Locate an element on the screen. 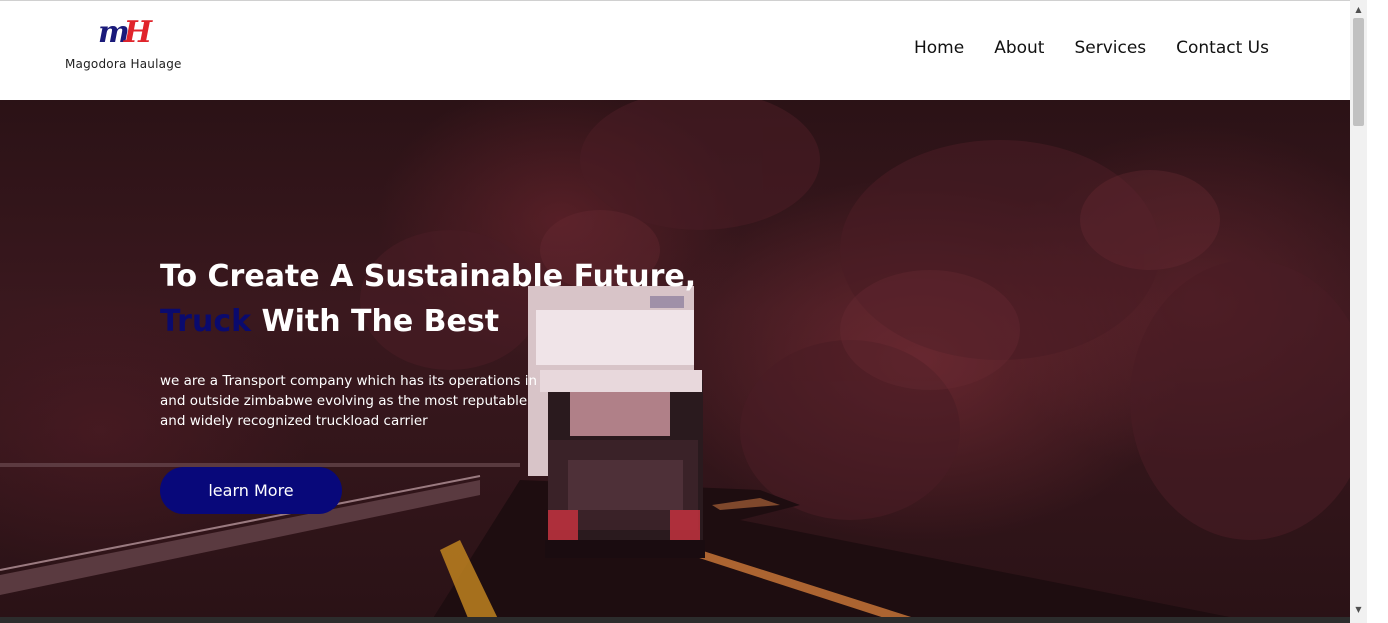 The width and height of the screenshot is (1388, 623). nav-about: About is located at coordinates (1019, 48).